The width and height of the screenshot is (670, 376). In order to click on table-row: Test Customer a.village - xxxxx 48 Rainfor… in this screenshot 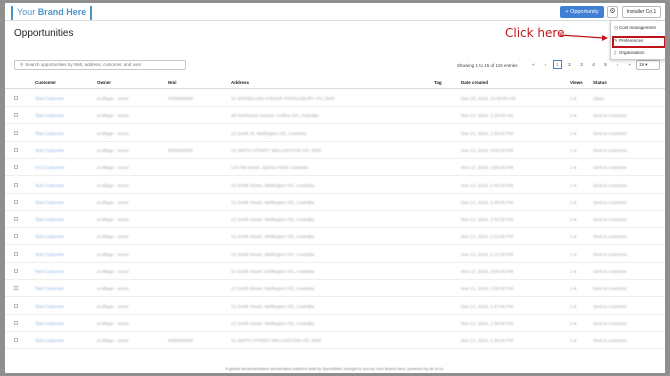, I will do `click(335, 116)`.